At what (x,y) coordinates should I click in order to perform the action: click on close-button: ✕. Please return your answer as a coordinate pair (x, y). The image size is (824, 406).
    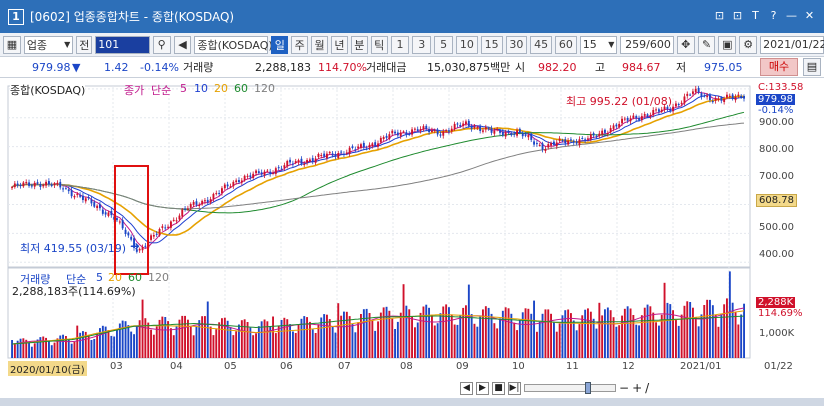
    Looking at the image, I should click on (809, 15).